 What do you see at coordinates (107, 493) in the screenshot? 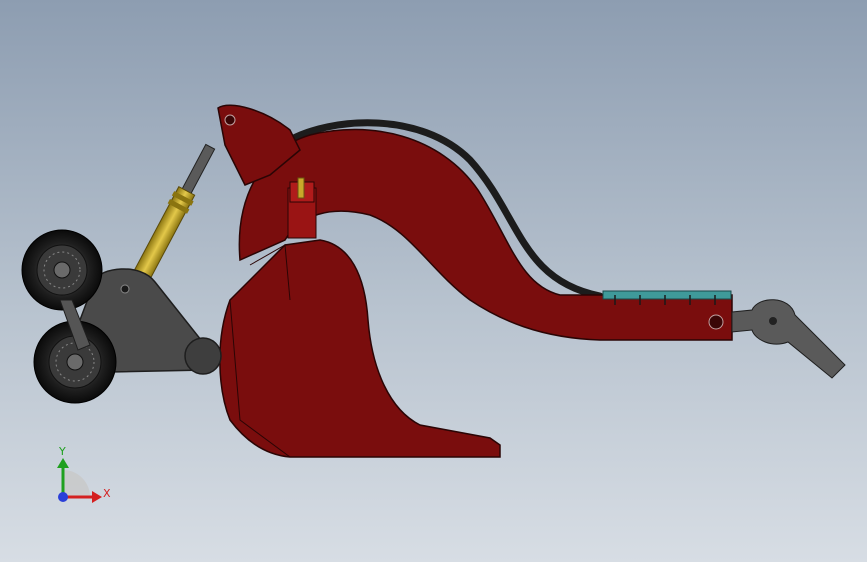
I see `x-axis-label: X` at bounding box center [107, 493].